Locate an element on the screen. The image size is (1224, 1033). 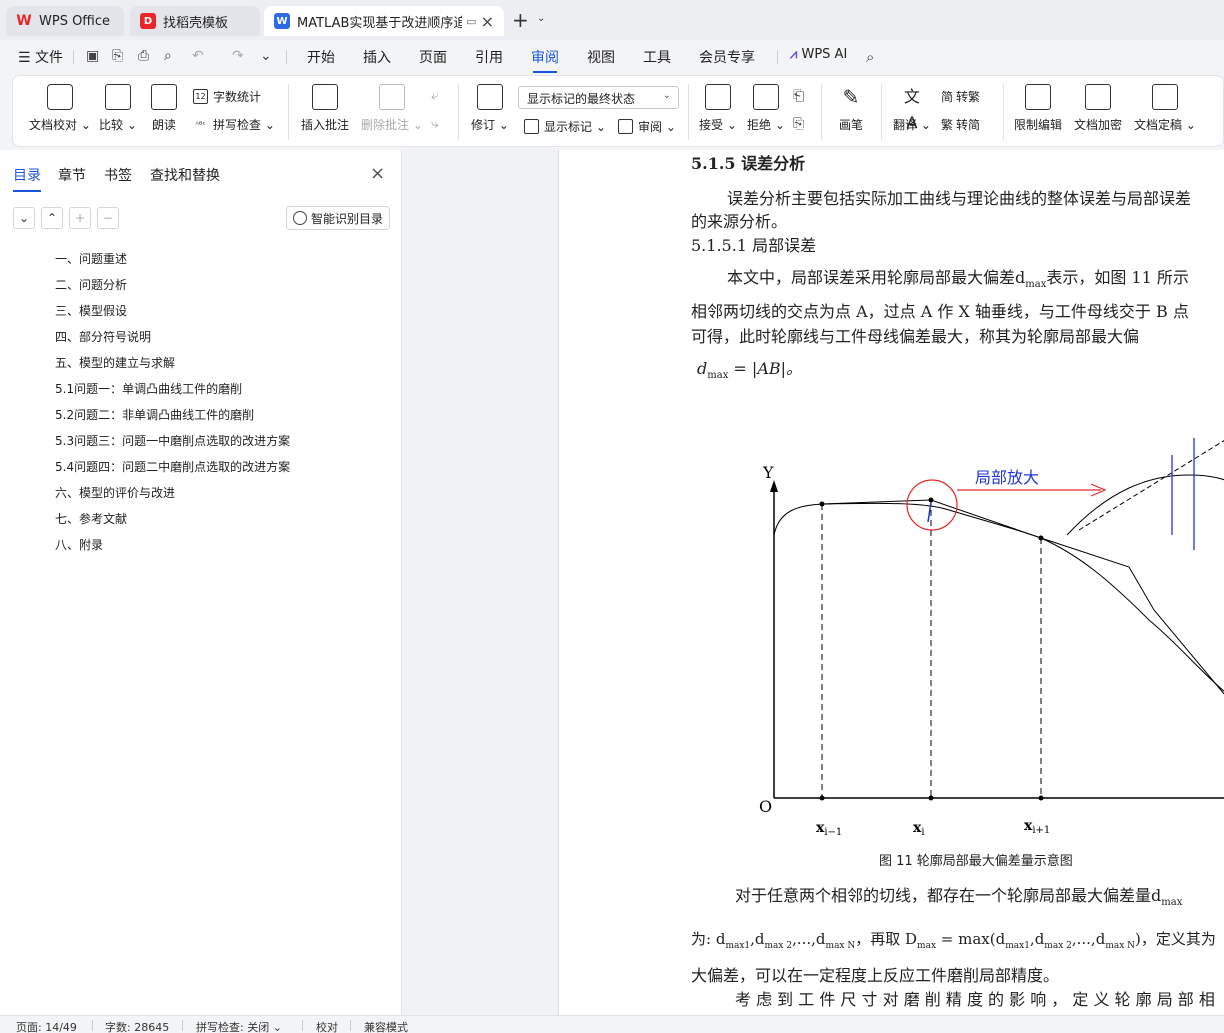
paragraph-line: 本文中，局部误差采用轮廓局部最大偏差dmax表示，如图 11 所示 is located at coordinates (958, 277).